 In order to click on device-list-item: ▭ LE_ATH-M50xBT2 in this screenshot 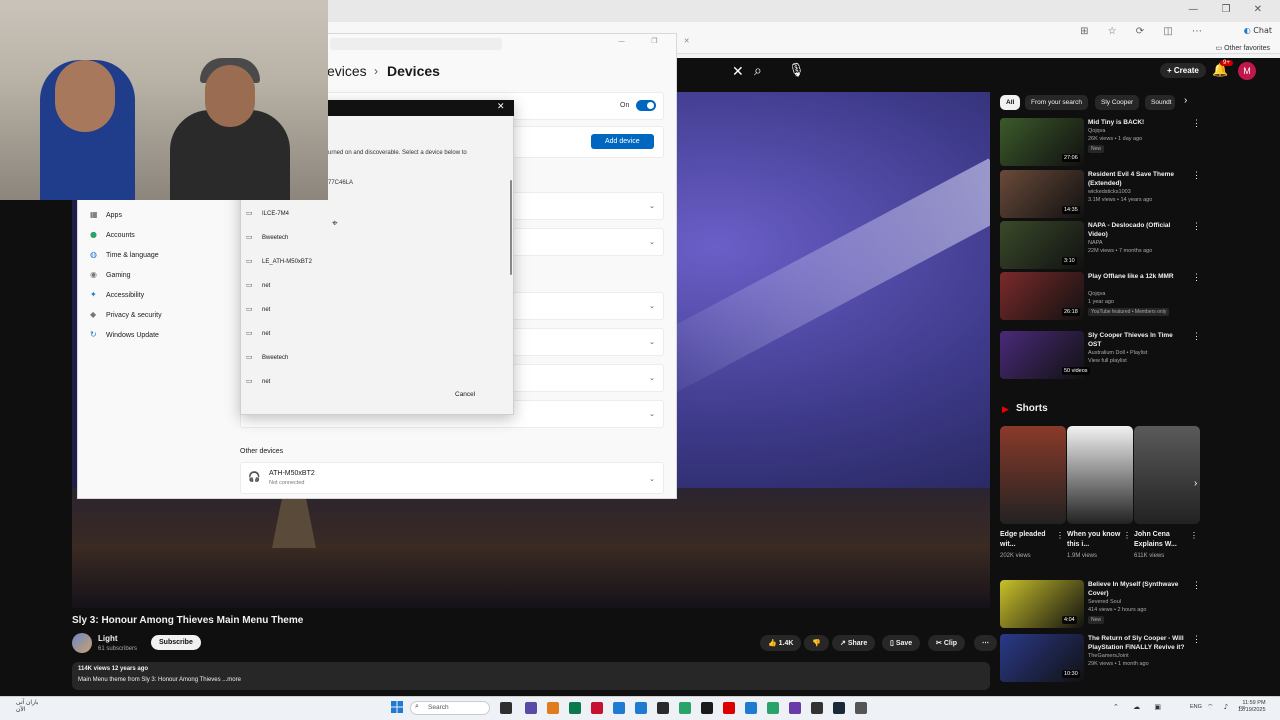, I will do `click(279, 261)`.